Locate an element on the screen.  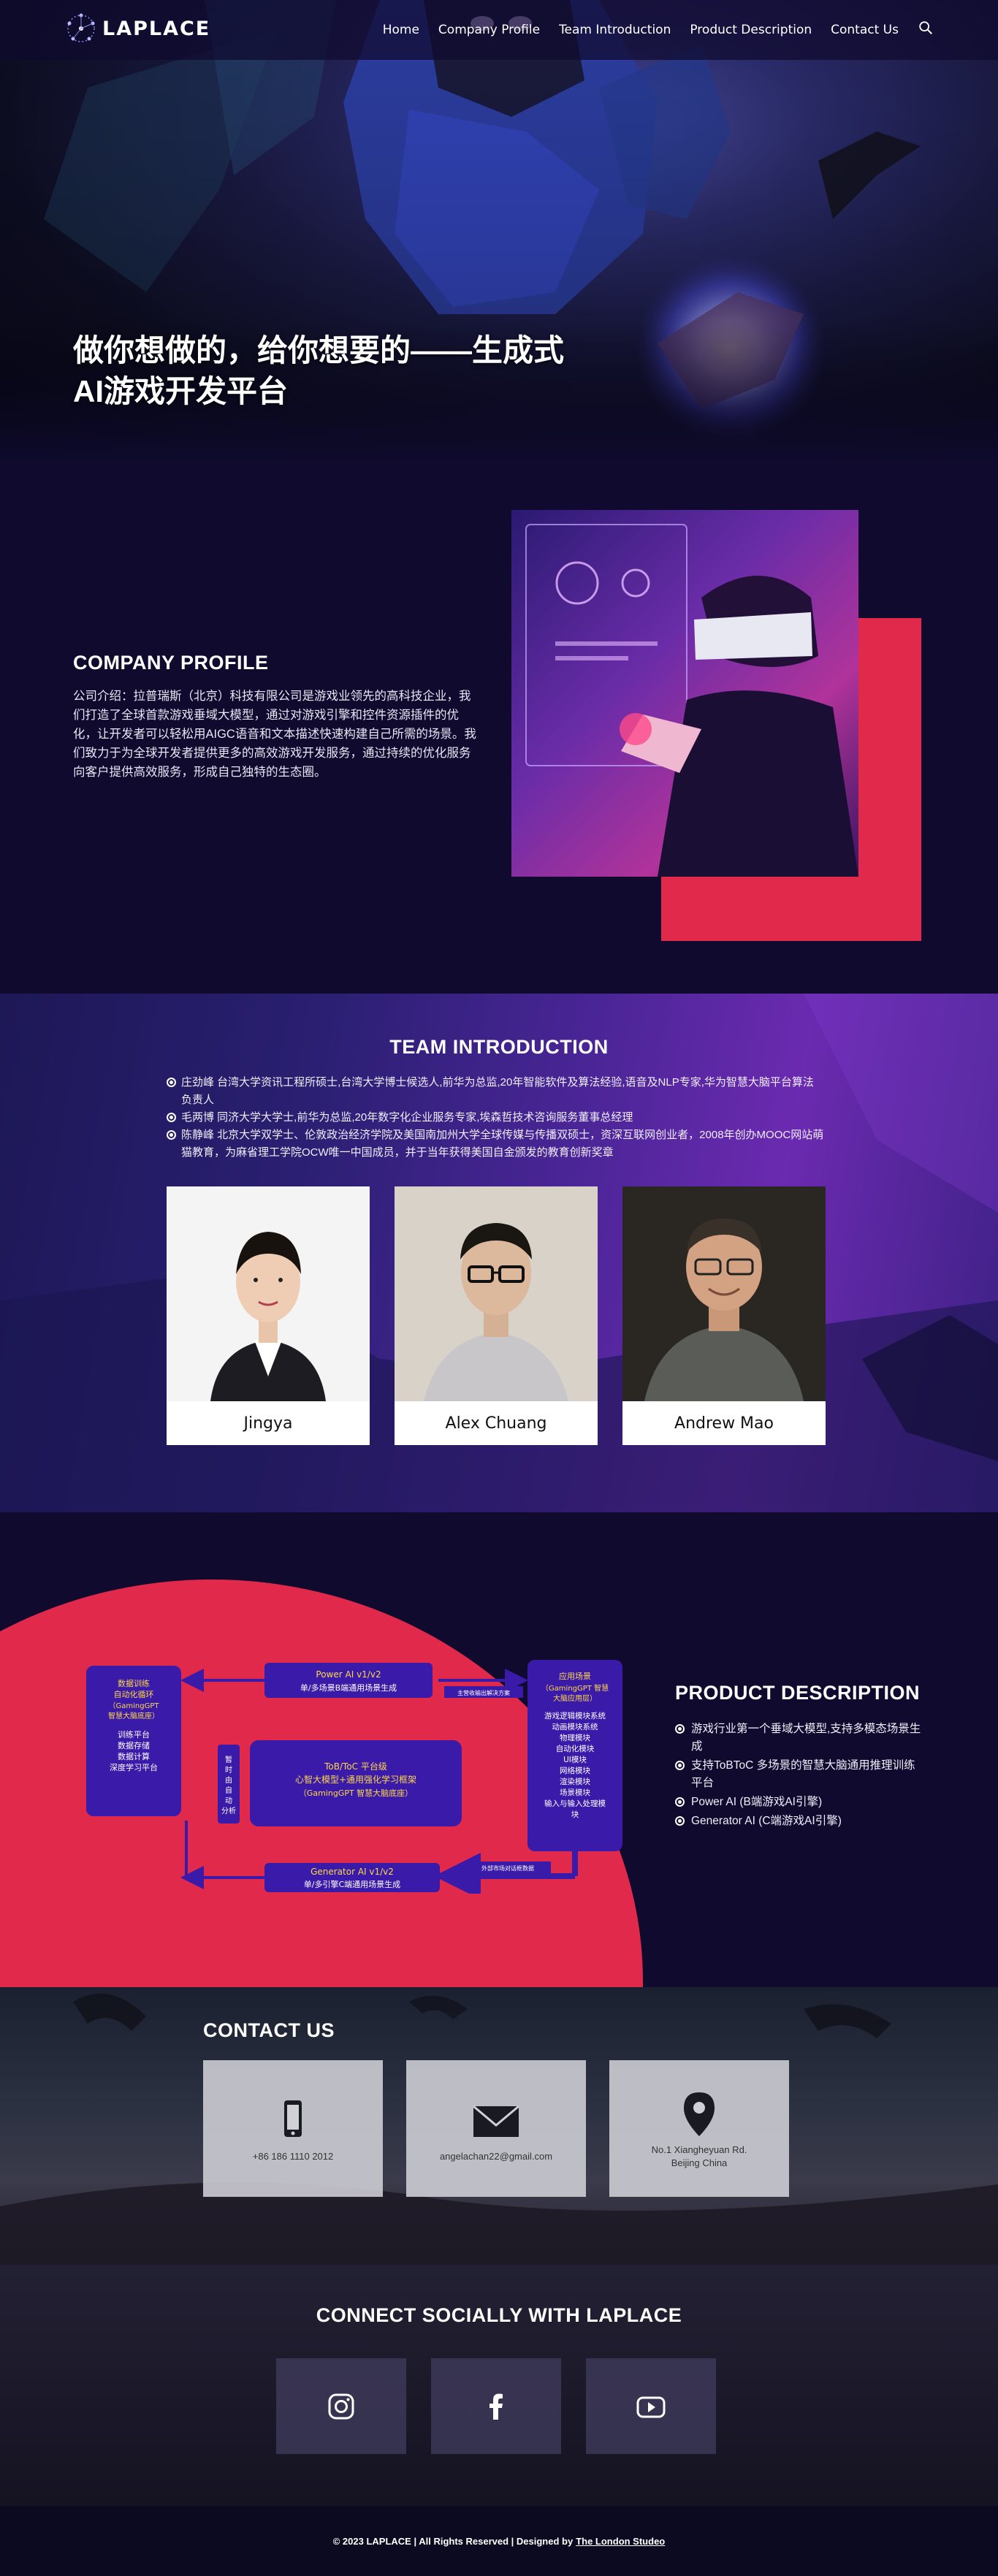
svg-text: 动 is located at coordinates (228, 1800).